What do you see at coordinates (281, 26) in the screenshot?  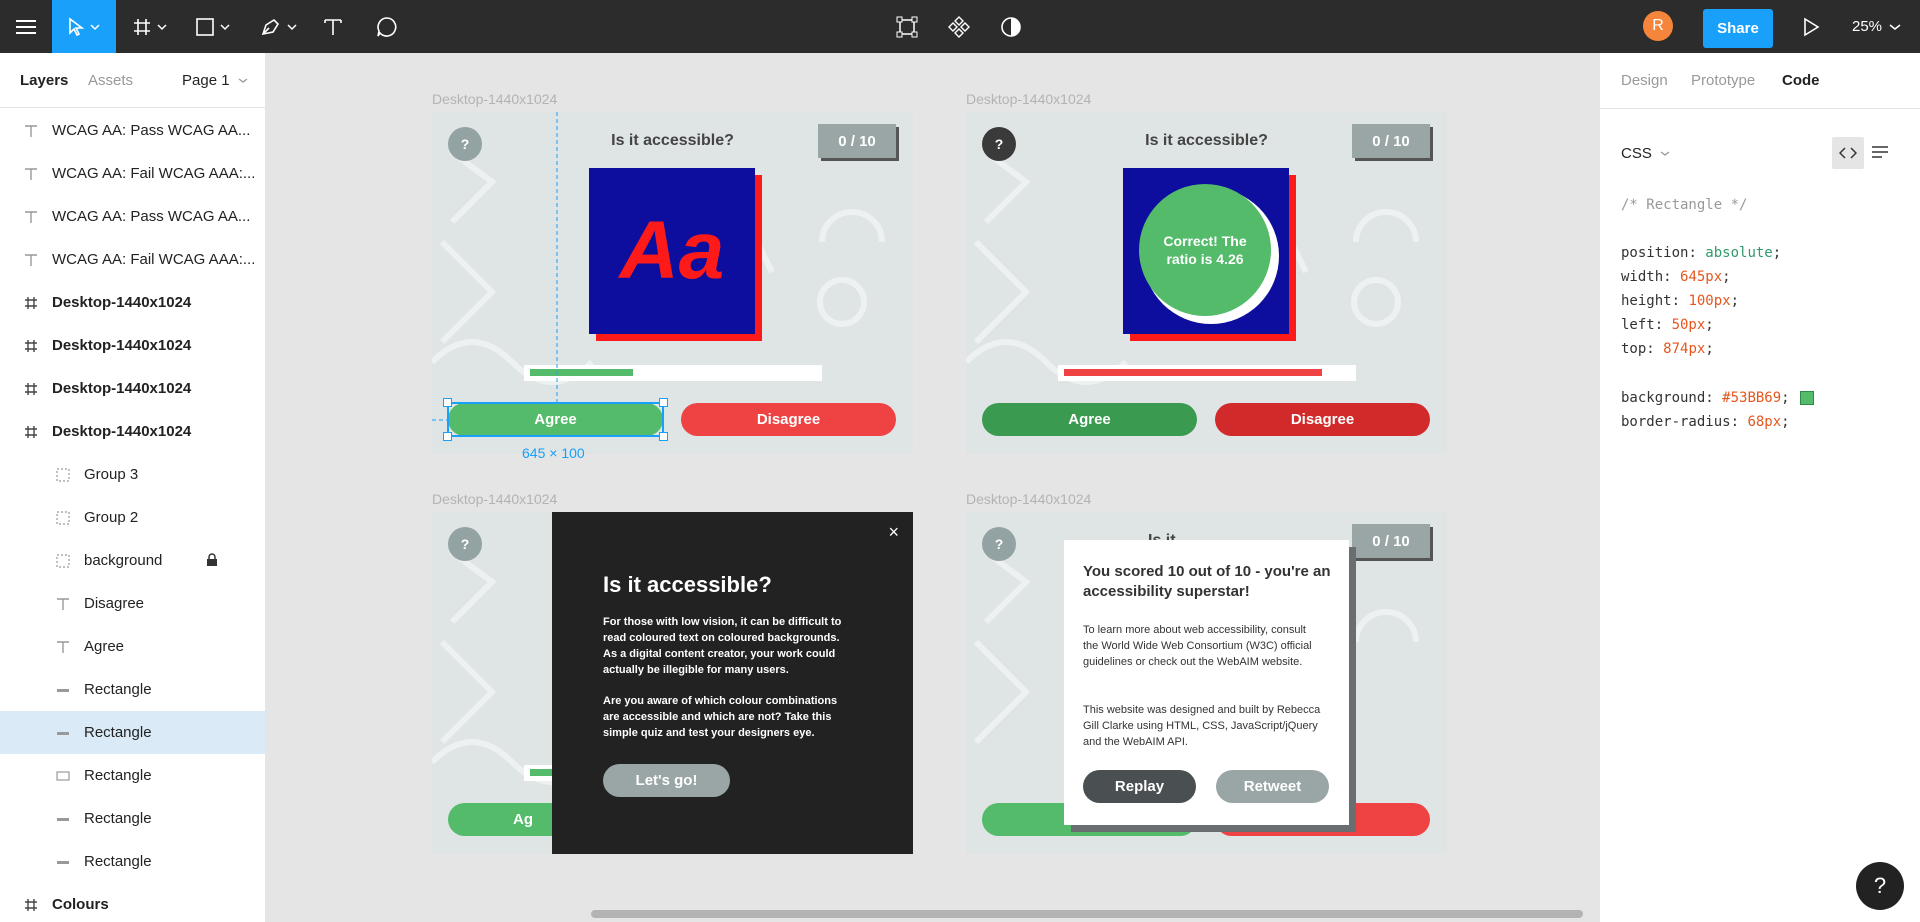 I see `pen-tool-icon` at bounding box center [281, 26].